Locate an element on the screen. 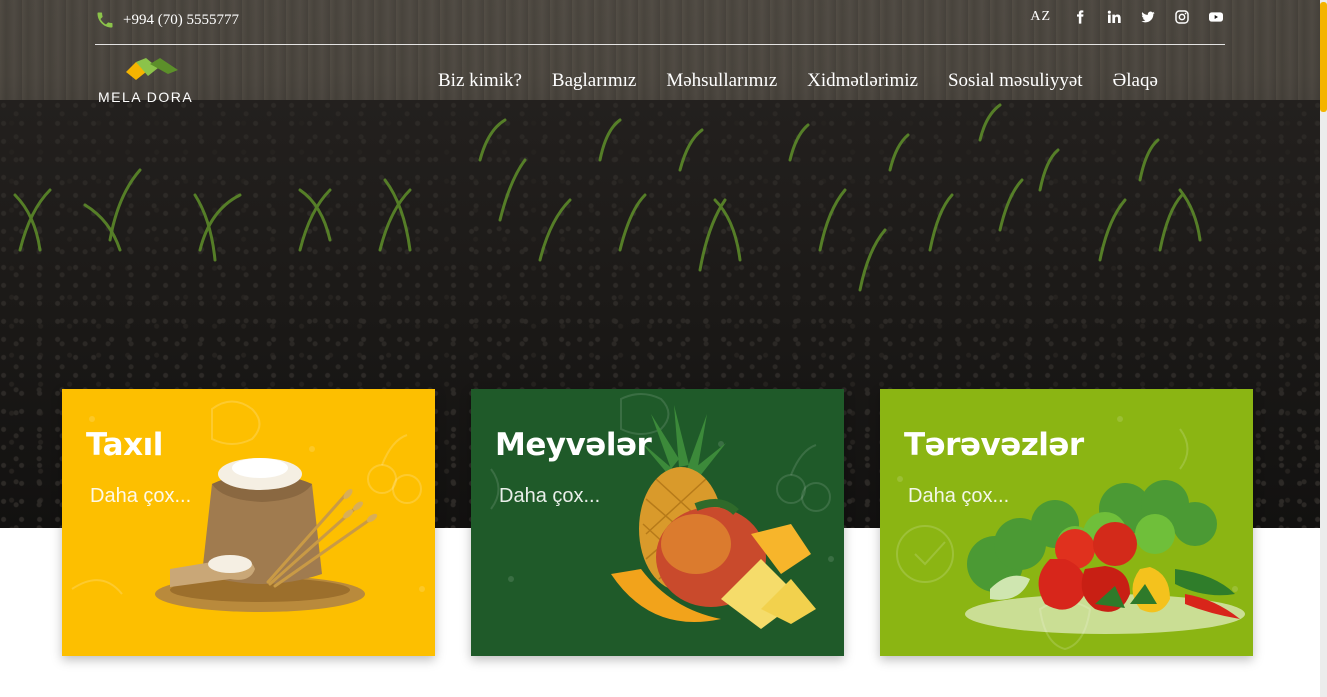 The height and width of the screenshot is (697, 1327). flour-sack-icon is located at coordinates (266, 535).